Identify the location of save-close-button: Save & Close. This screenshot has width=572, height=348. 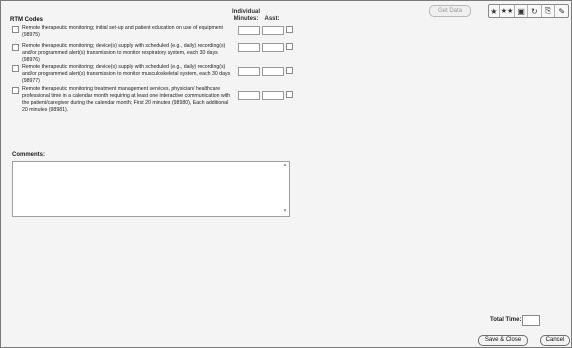
(503, 340).